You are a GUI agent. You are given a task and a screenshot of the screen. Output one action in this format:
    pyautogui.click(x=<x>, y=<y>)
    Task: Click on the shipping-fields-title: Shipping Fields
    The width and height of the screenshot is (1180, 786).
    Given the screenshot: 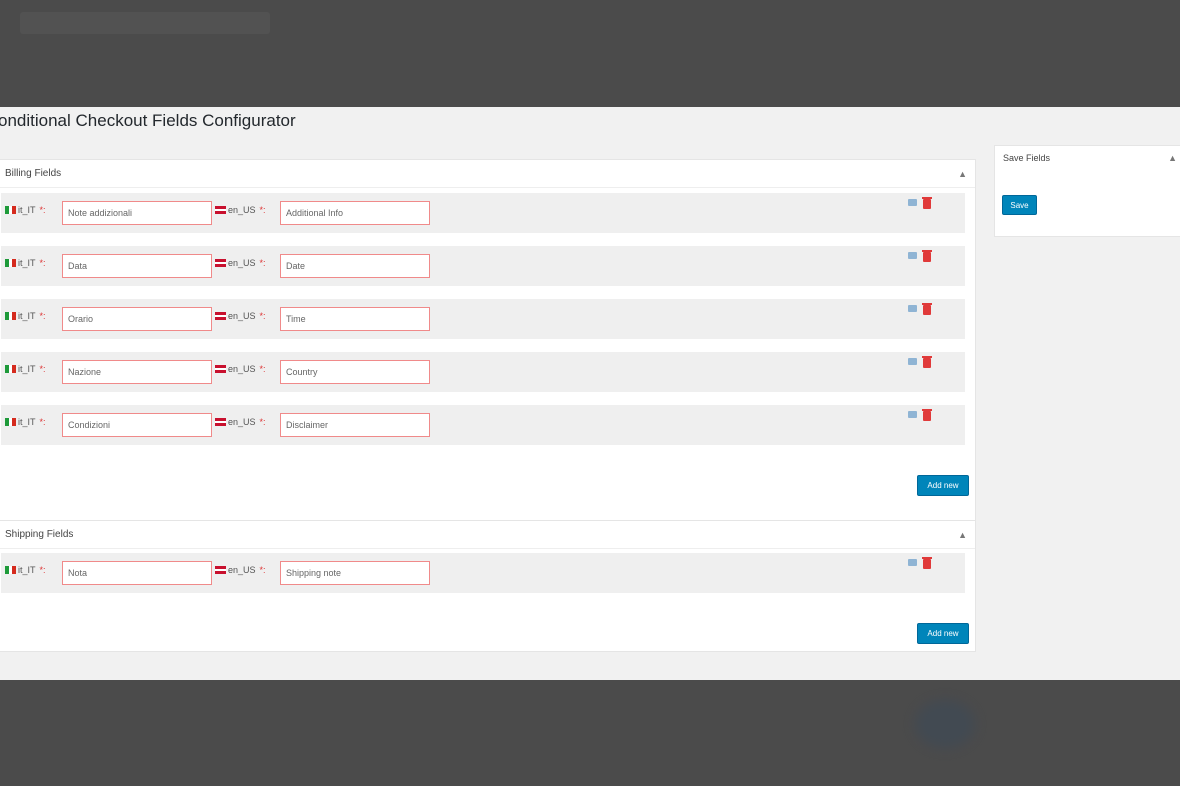 What is the action you would take?
    pyautogui.click(x=39, y=534)
    